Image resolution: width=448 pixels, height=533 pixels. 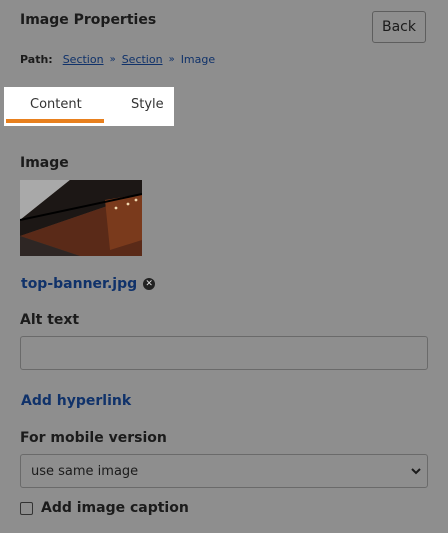 I want to click on chevron-down-icon, so click(x=416, y=471).